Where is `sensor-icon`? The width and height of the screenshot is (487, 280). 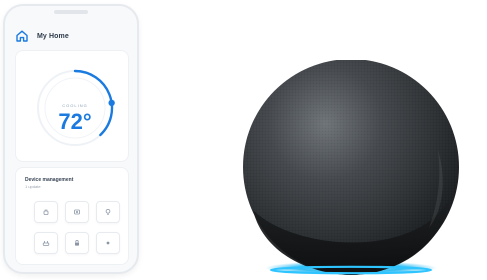 sensor-icon is located at coordinates (108, 243).